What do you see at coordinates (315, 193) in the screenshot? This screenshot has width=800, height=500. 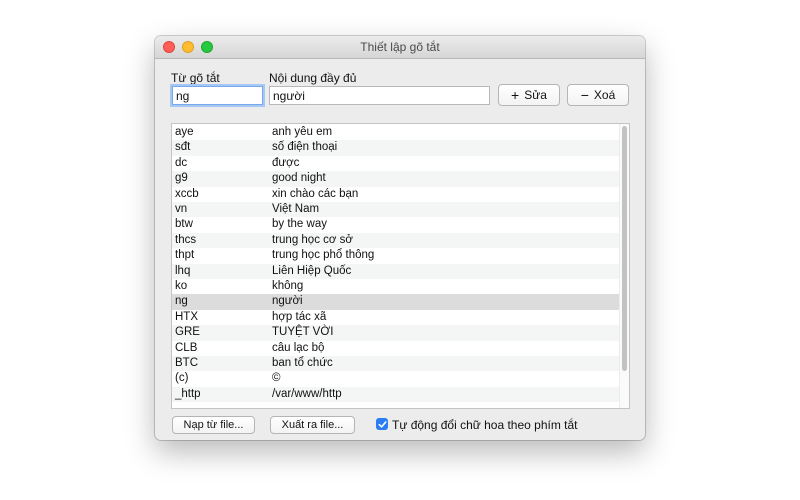 I see `row-content: xin chào các bạn` at bounding box center [315, 193].